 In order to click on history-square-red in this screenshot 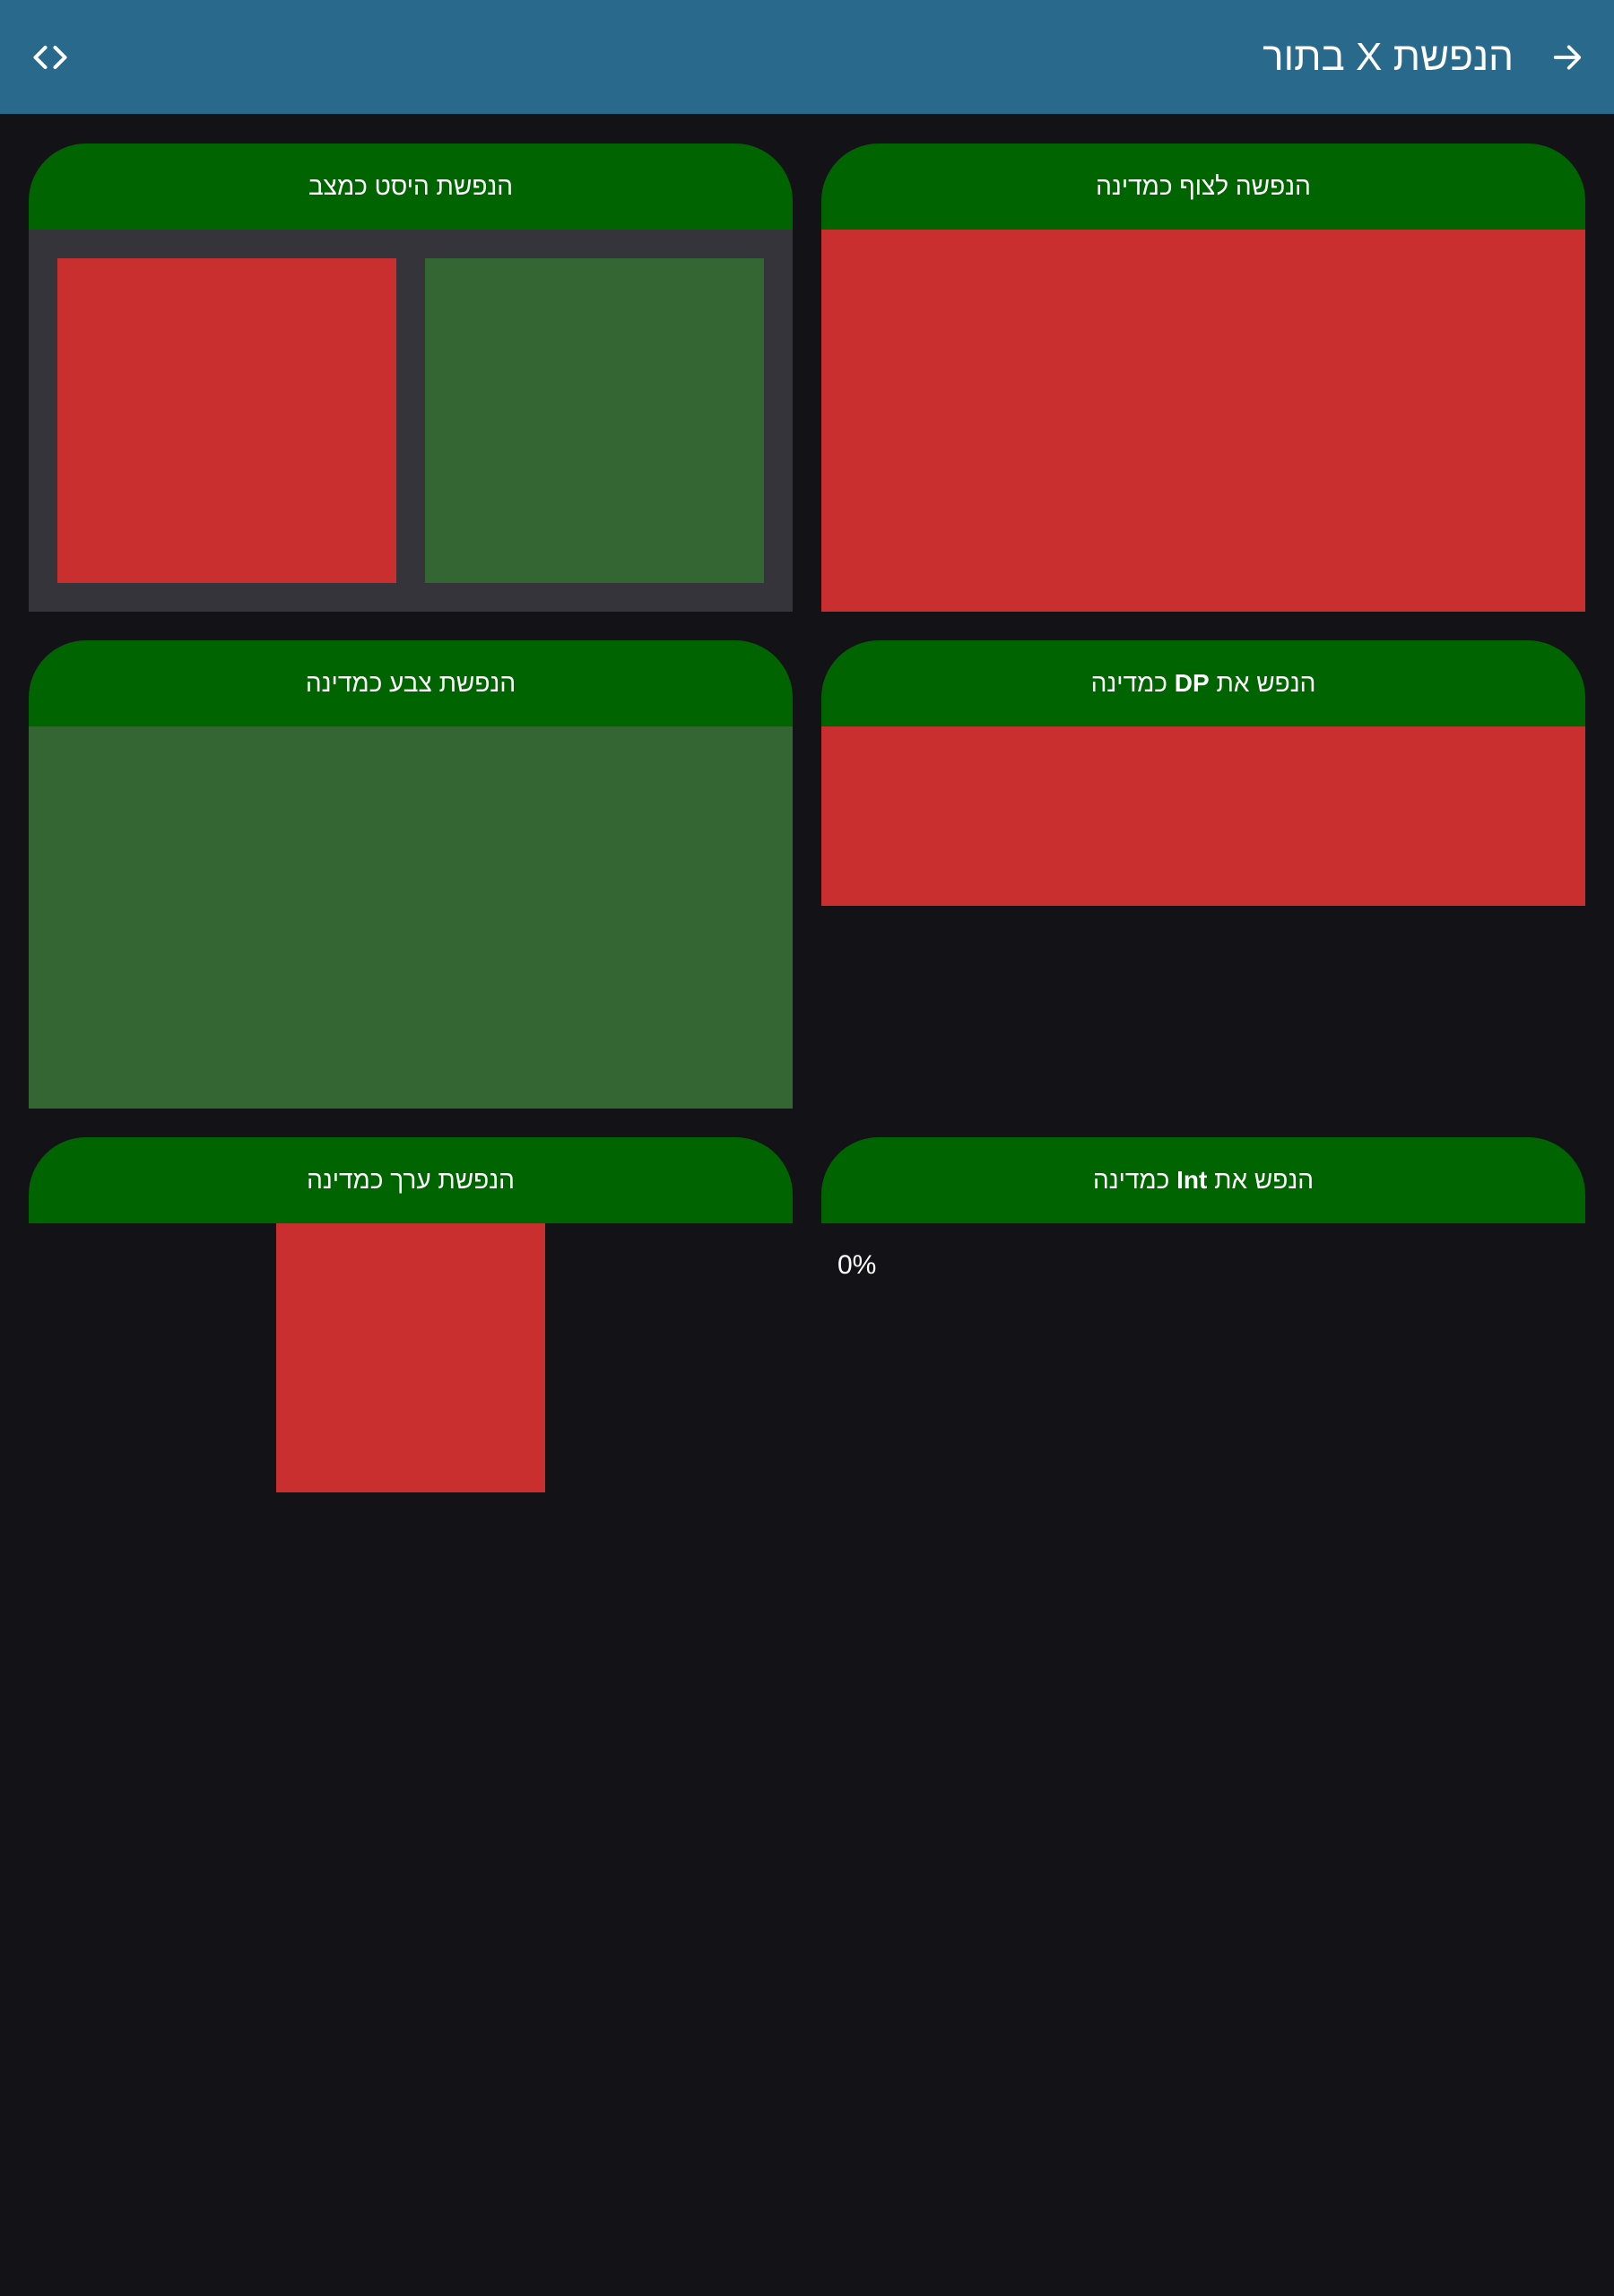, I will do `click(226, 420)`.